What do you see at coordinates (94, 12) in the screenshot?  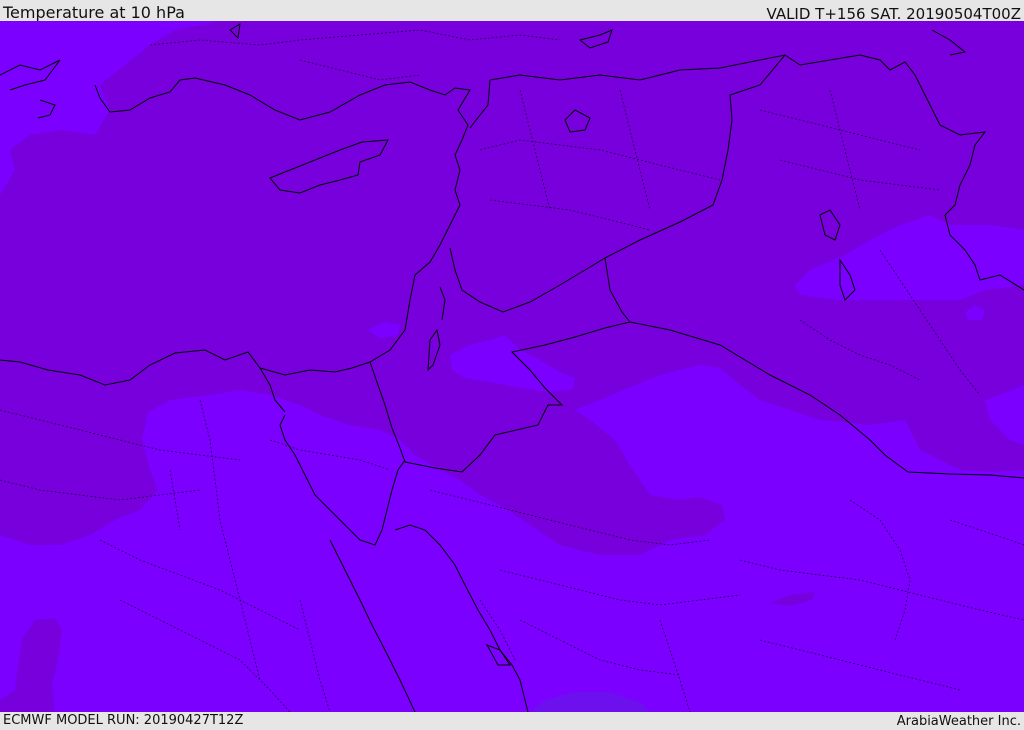 I see `map-title: Temperature at 10 hPa` at bounding box center [94, 12].